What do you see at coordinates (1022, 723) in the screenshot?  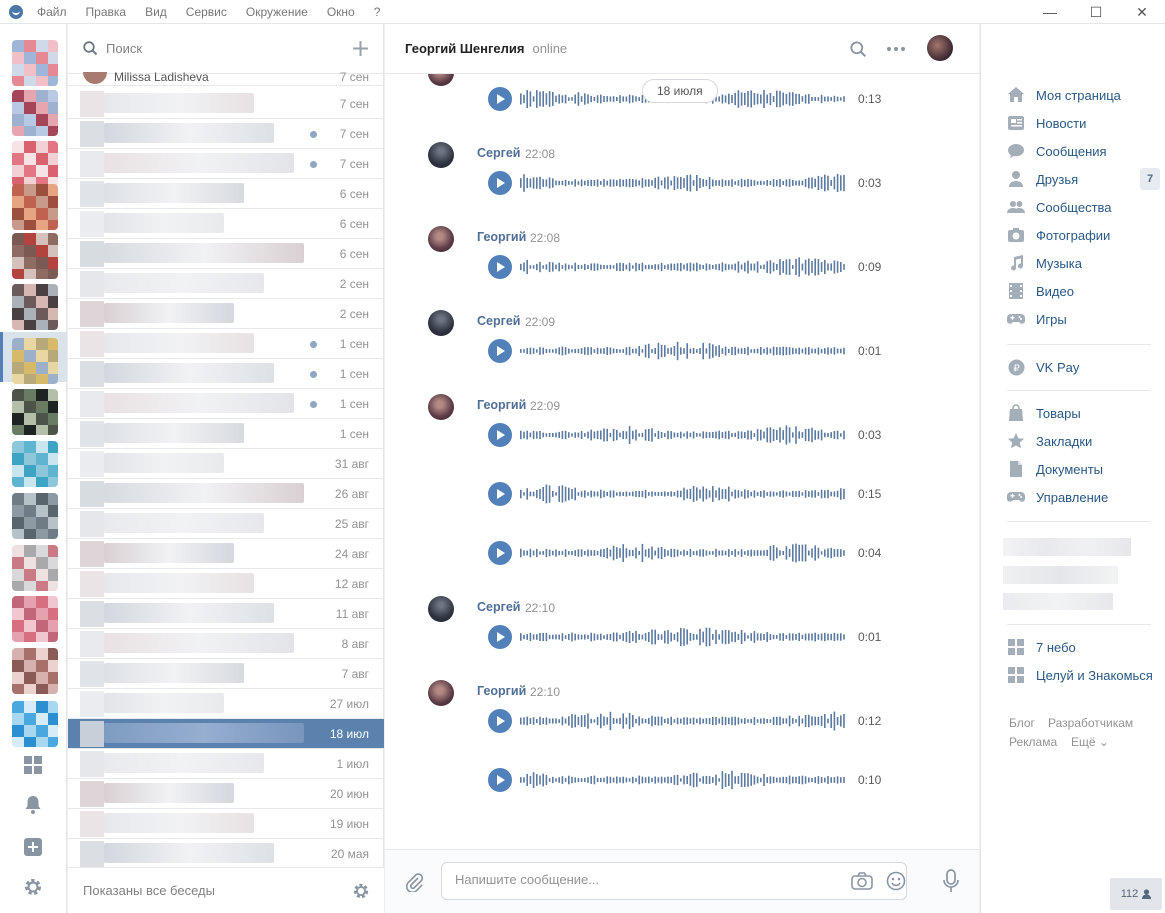 I see `footer-link-blog: Блог` at bounding box center [1022, 723].